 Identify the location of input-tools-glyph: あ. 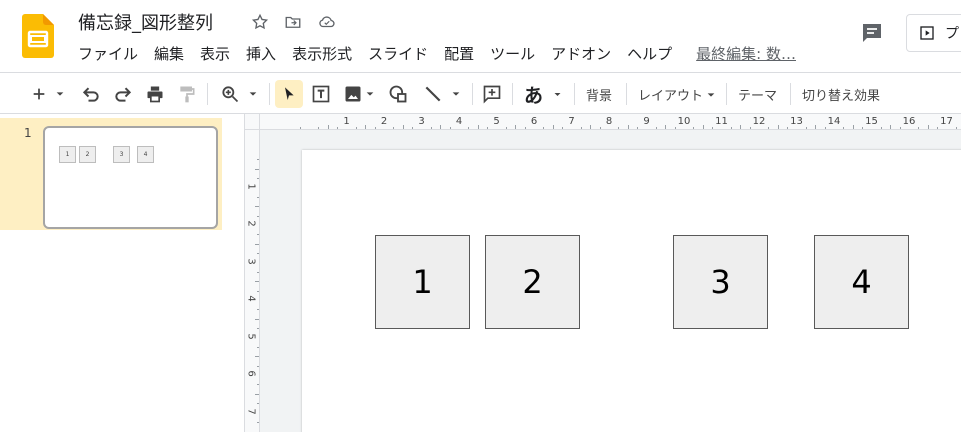
(533, 95).